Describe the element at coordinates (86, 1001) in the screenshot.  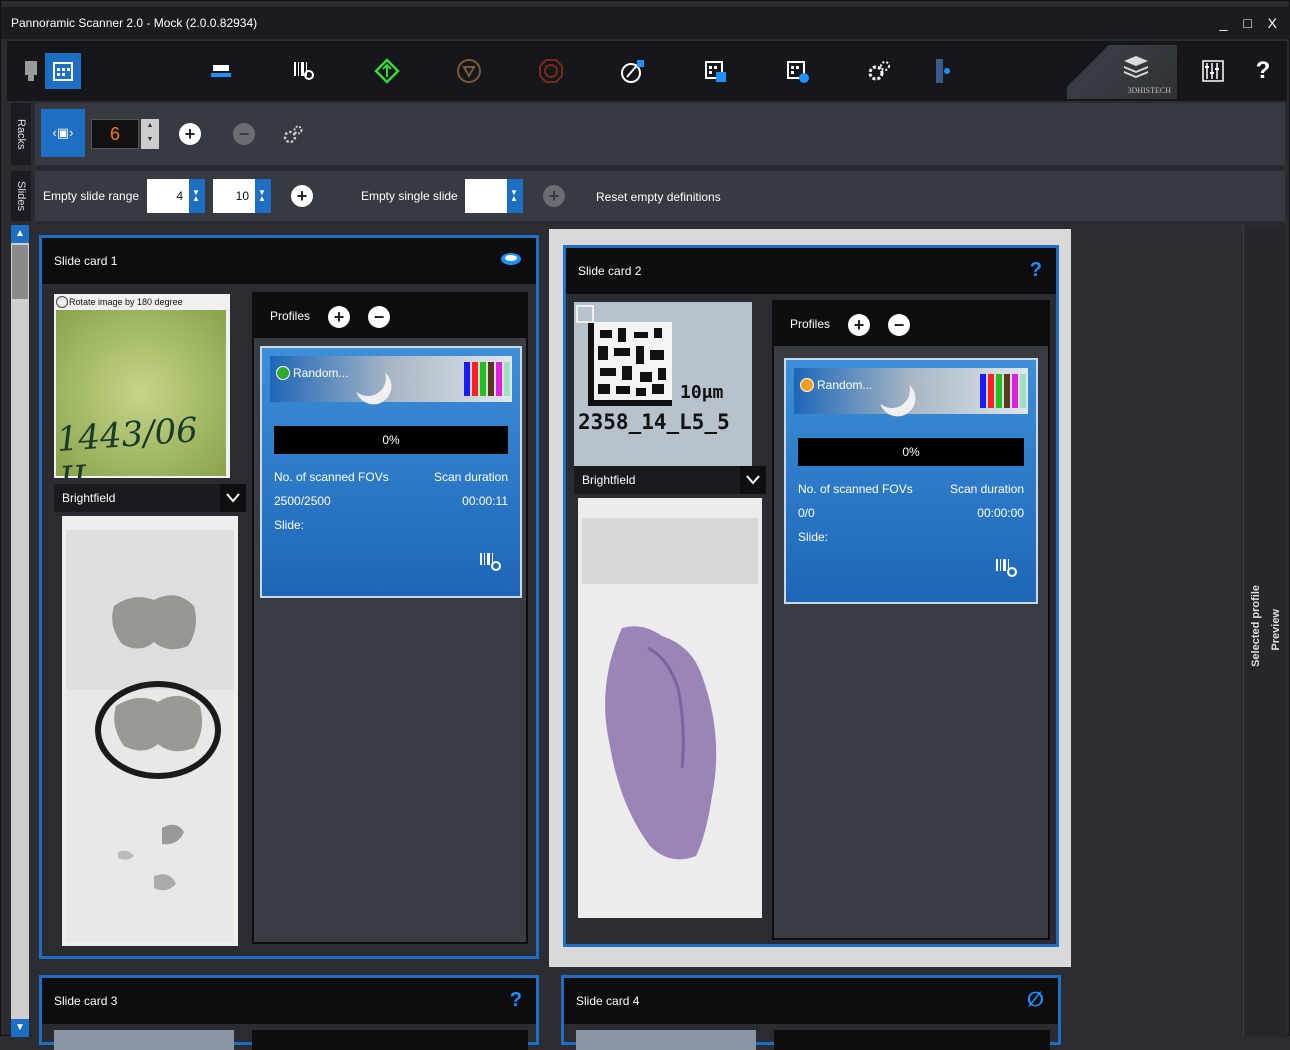
I see `card-title: Slide card 3` at that location.